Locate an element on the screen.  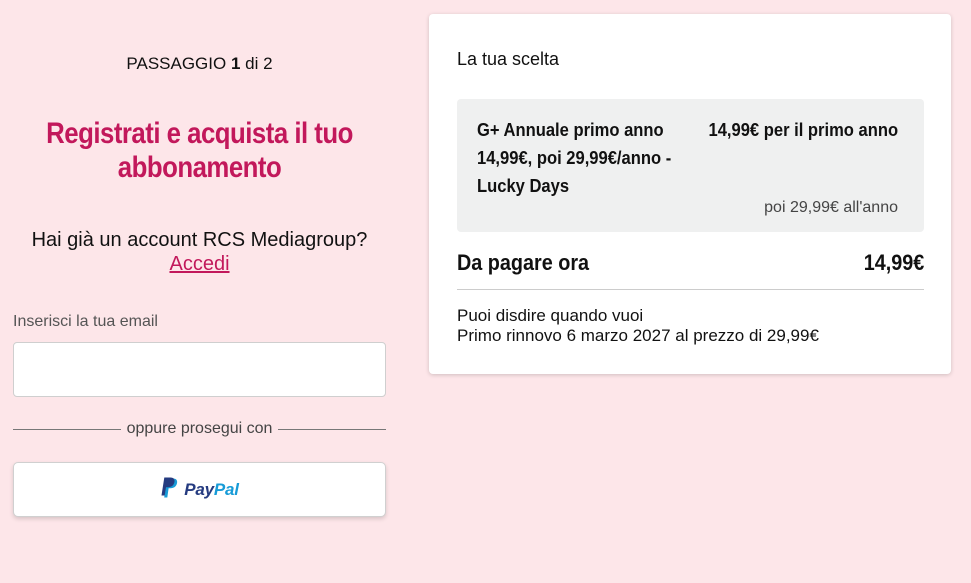
have-account-text: Hai già un account RCS Mediagroup? is located at coordinates (199, 240).